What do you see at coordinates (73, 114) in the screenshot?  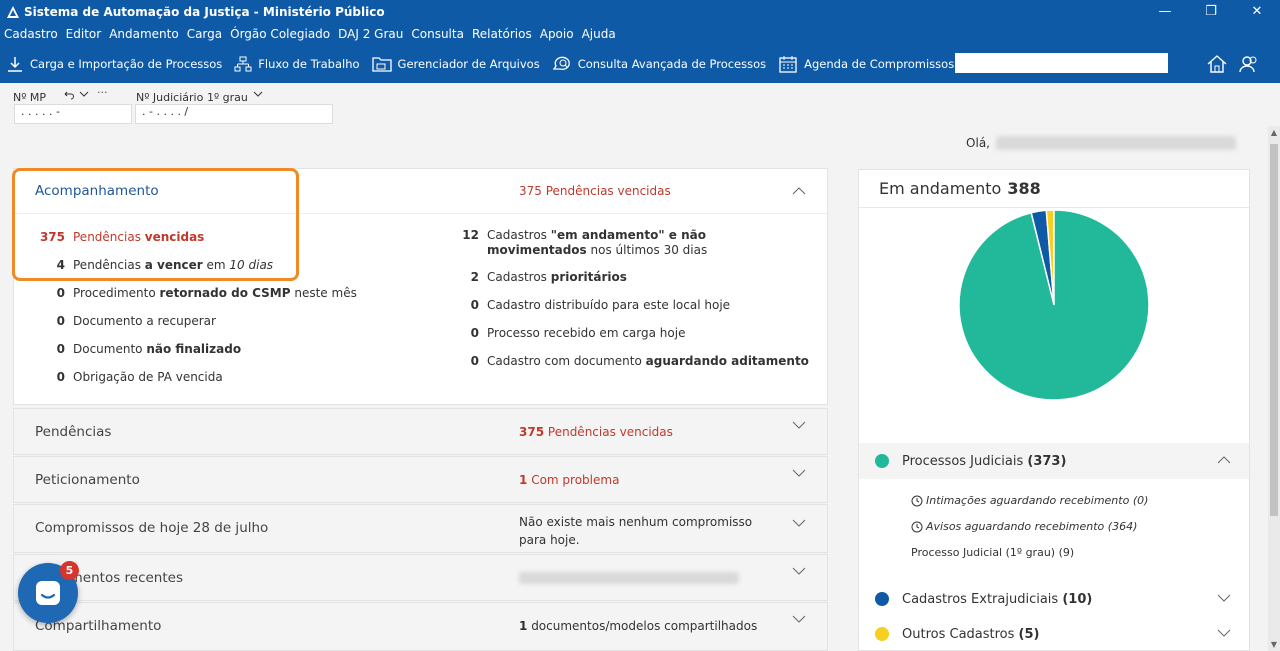 I see `mp-number-field: . . . . . -` at bounding box center [73, 114].